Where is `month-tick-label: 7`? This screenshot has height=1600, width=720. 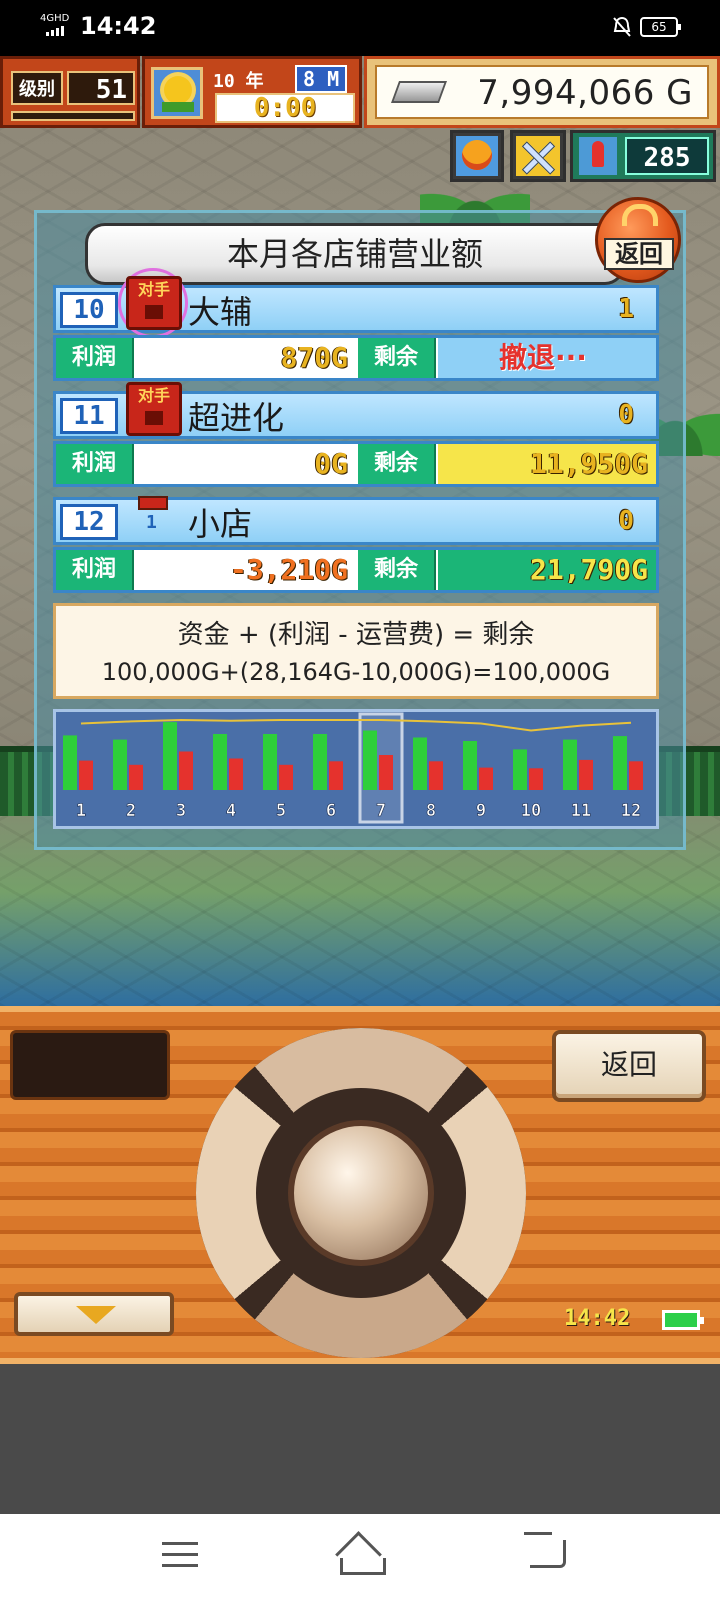 month-tick-label: 7 is located at coordinates (381, 811).